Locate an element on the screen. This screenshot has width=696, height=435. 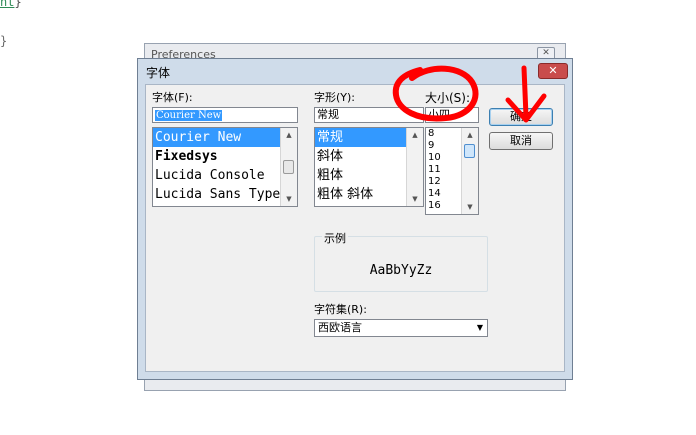
code-keyword: nt is located at coordinates (7, 4).